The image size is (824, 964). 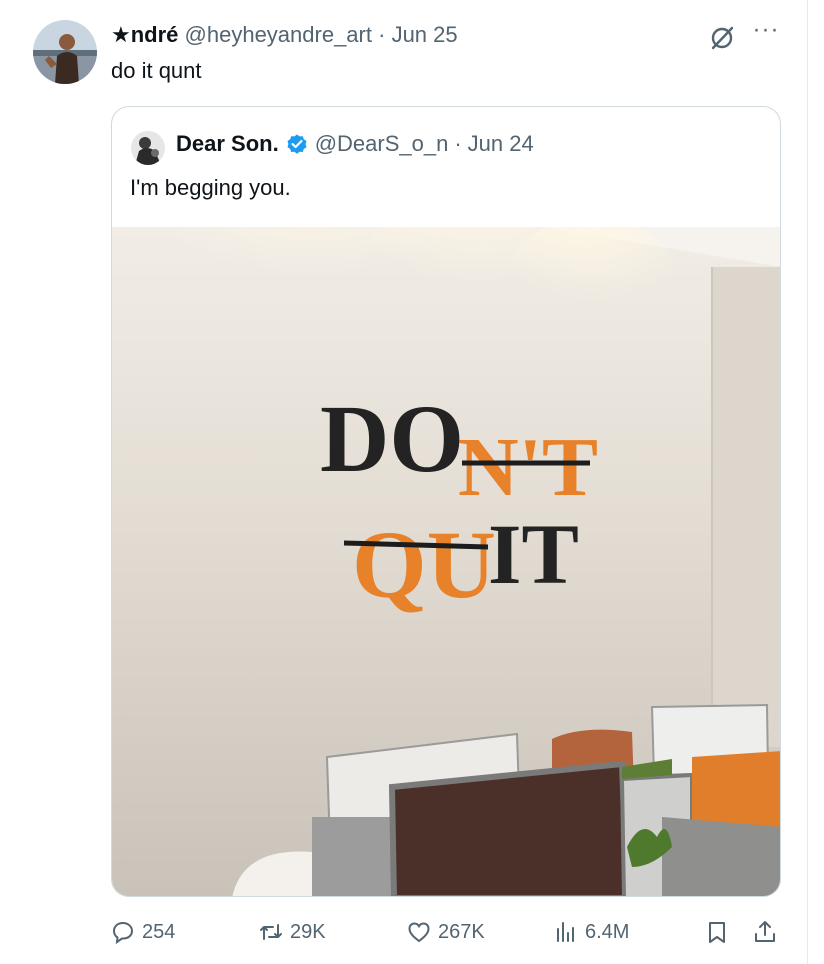 What do you see at coordinates (424, 564) in the screenshot?
I see `sign-letters-qu: QU` at bounding box center [424, 564].